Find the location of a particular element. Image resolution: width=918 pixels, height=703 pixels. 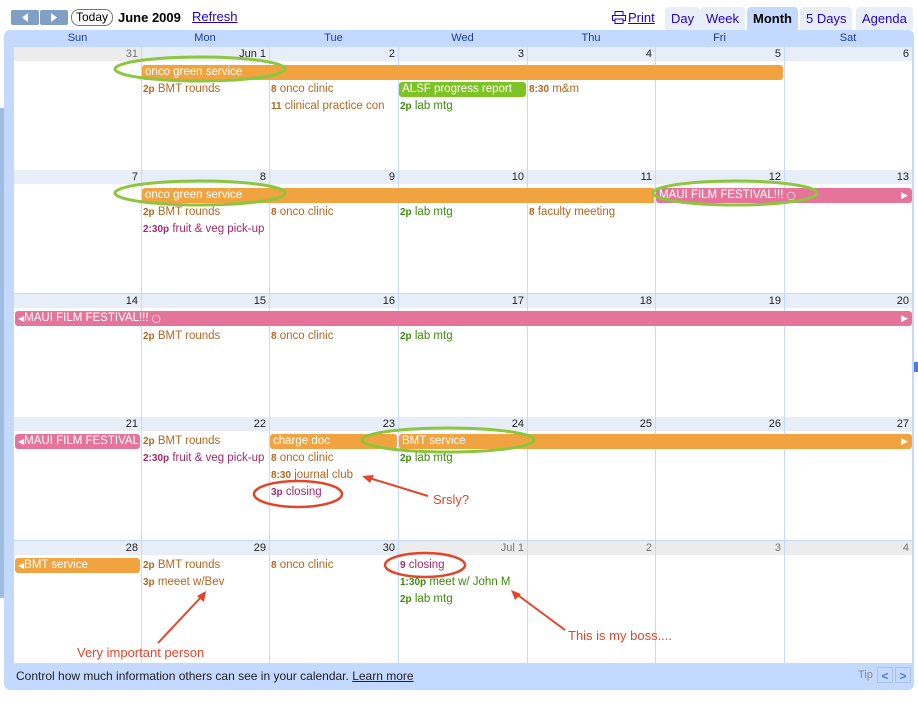

printer-icon is located at coordinates (619, 17).